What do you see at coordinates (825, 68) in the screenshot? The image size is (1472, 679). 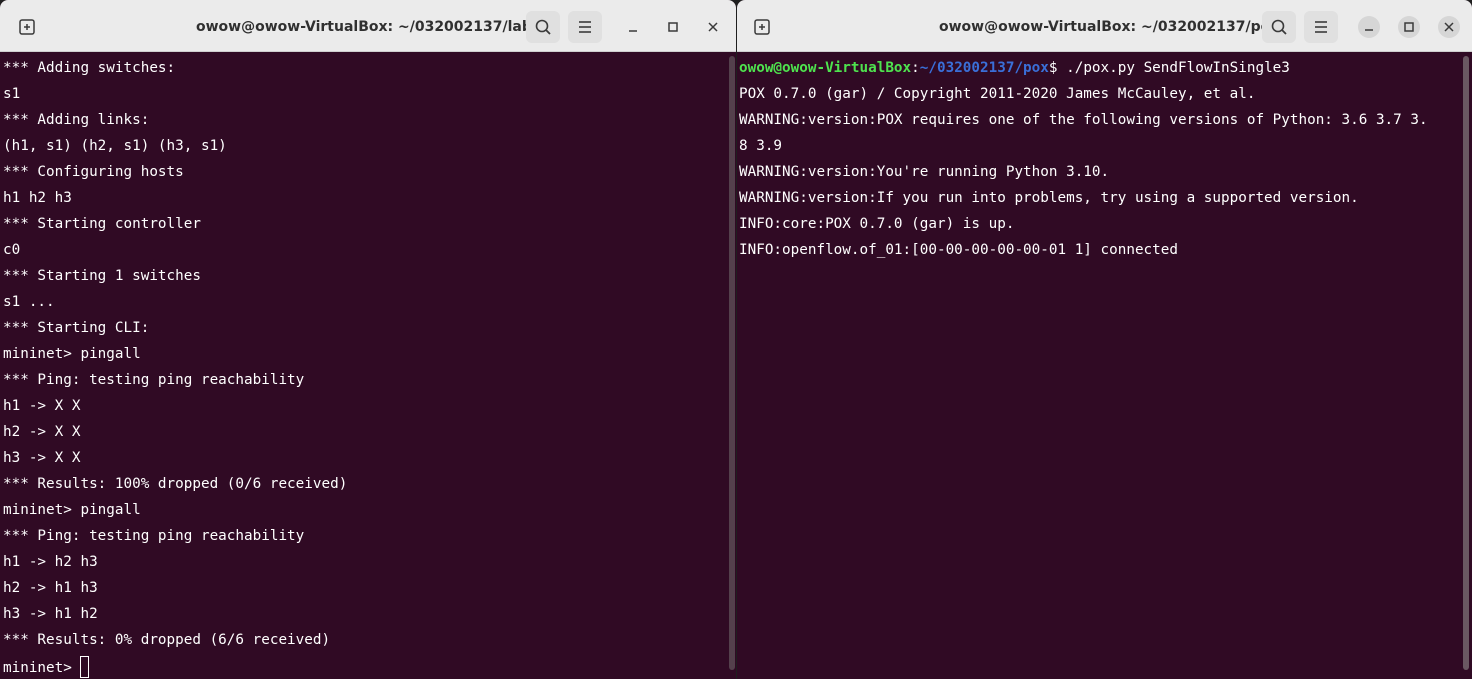 I see `prompt-user: owow@owow-VirtualBox` at bounding box center [825, 68].